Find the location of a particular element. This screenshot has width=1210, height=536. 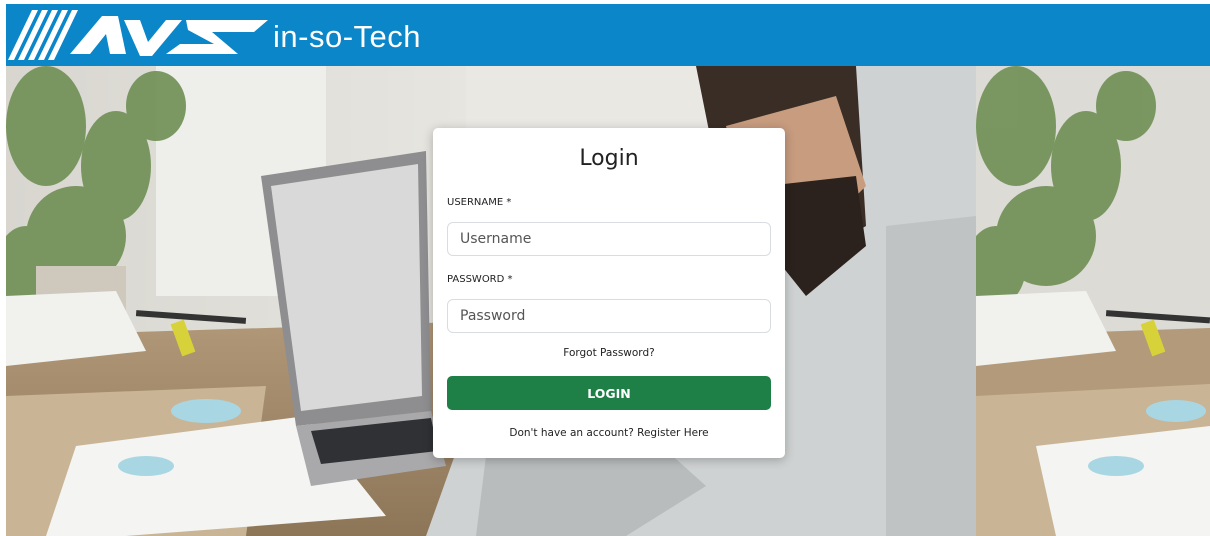

username-label: USERNAME * is located at coordinates (479, 202).